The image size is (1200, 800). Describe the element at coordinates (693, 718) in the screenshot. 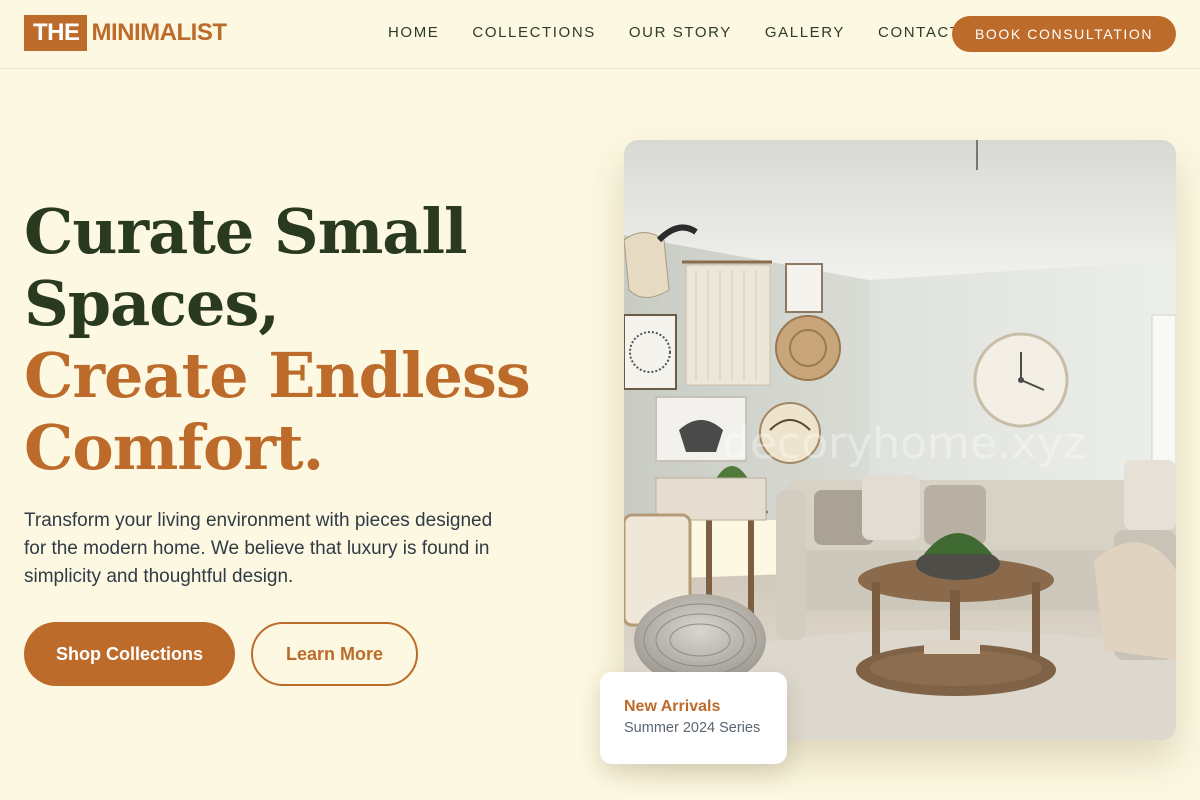

I see `new-arrivals-card: New Arrivals Summer 2024 Series` at that location.